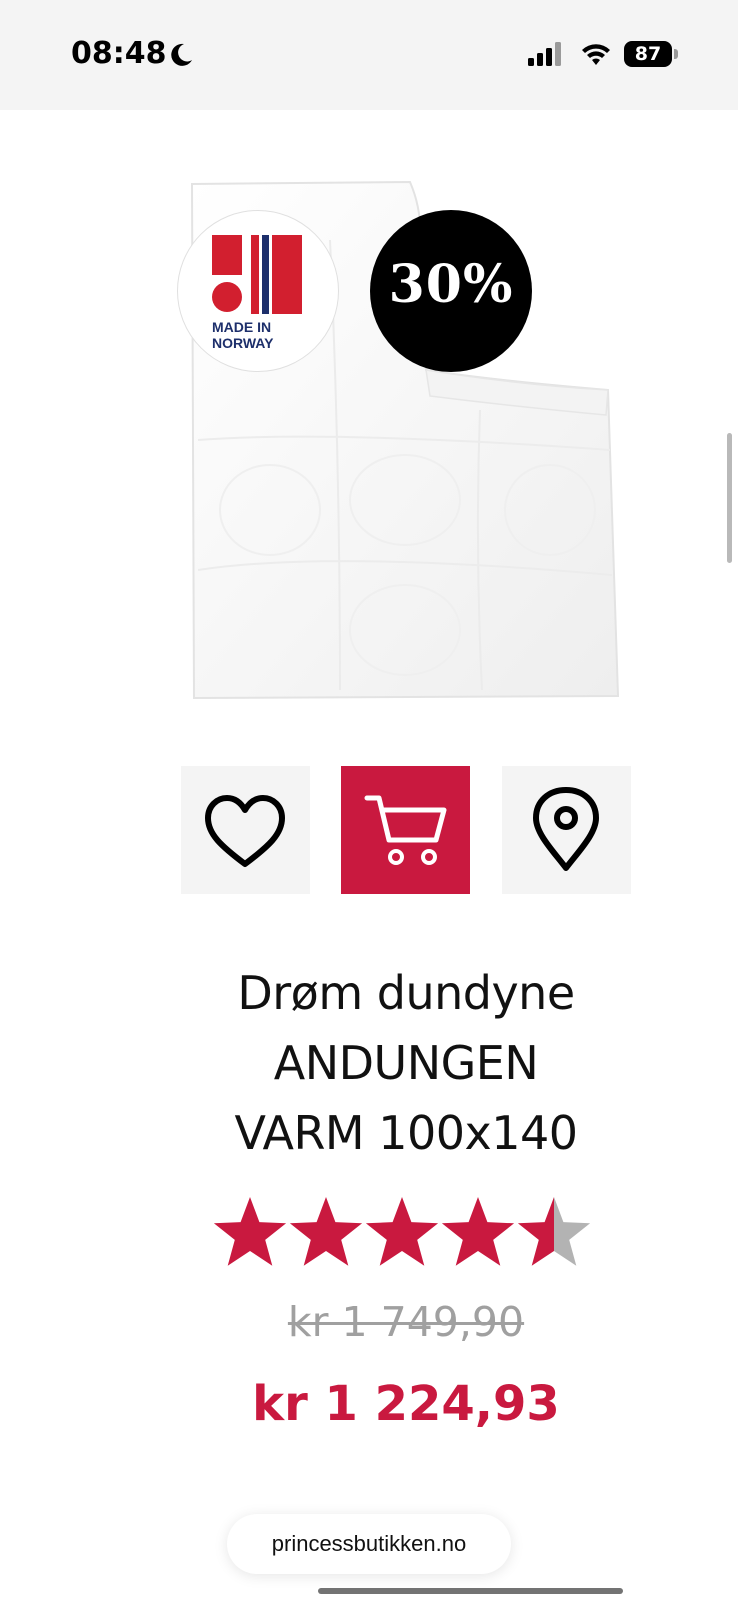 The width and height of the screenshot is (738, 1600). What do you see at coordinates (406, 1322) in the screenshot?
I see `old-price: kr 1 749,90` at bounding box center [406, 1322].